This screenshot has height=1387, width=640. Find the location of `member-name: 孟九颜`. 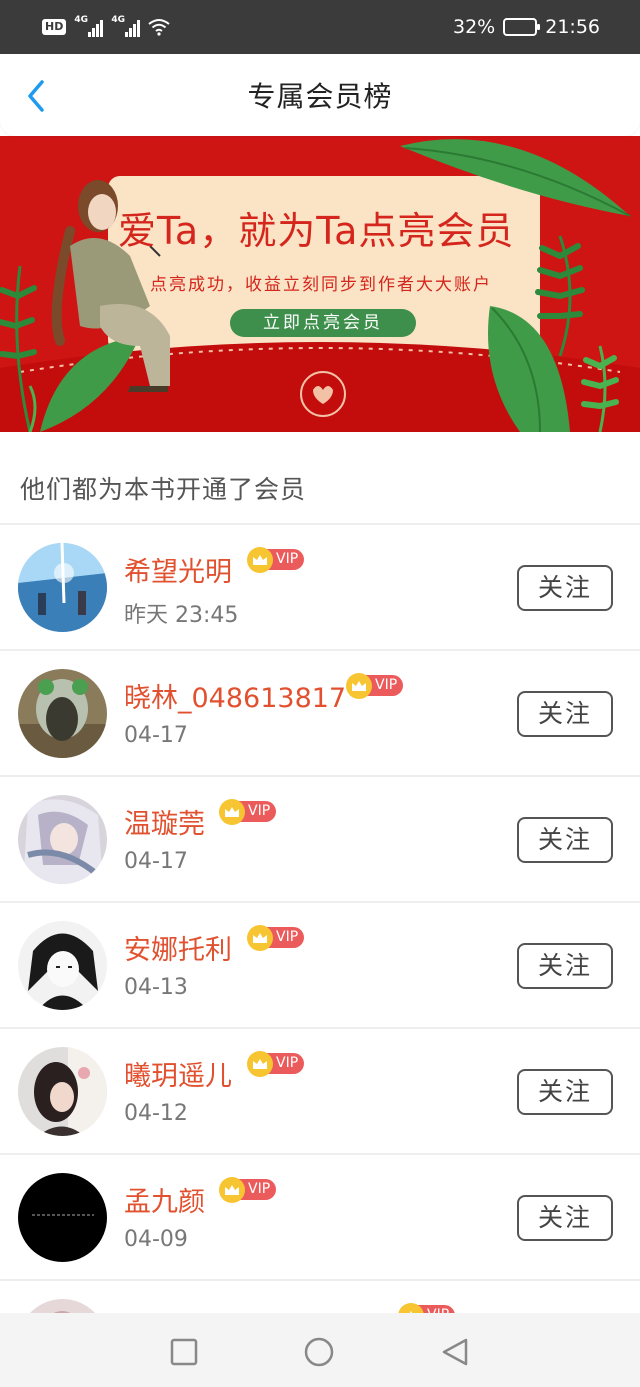

member-name: 孟九颜 is located at coordinates (164, 1199).